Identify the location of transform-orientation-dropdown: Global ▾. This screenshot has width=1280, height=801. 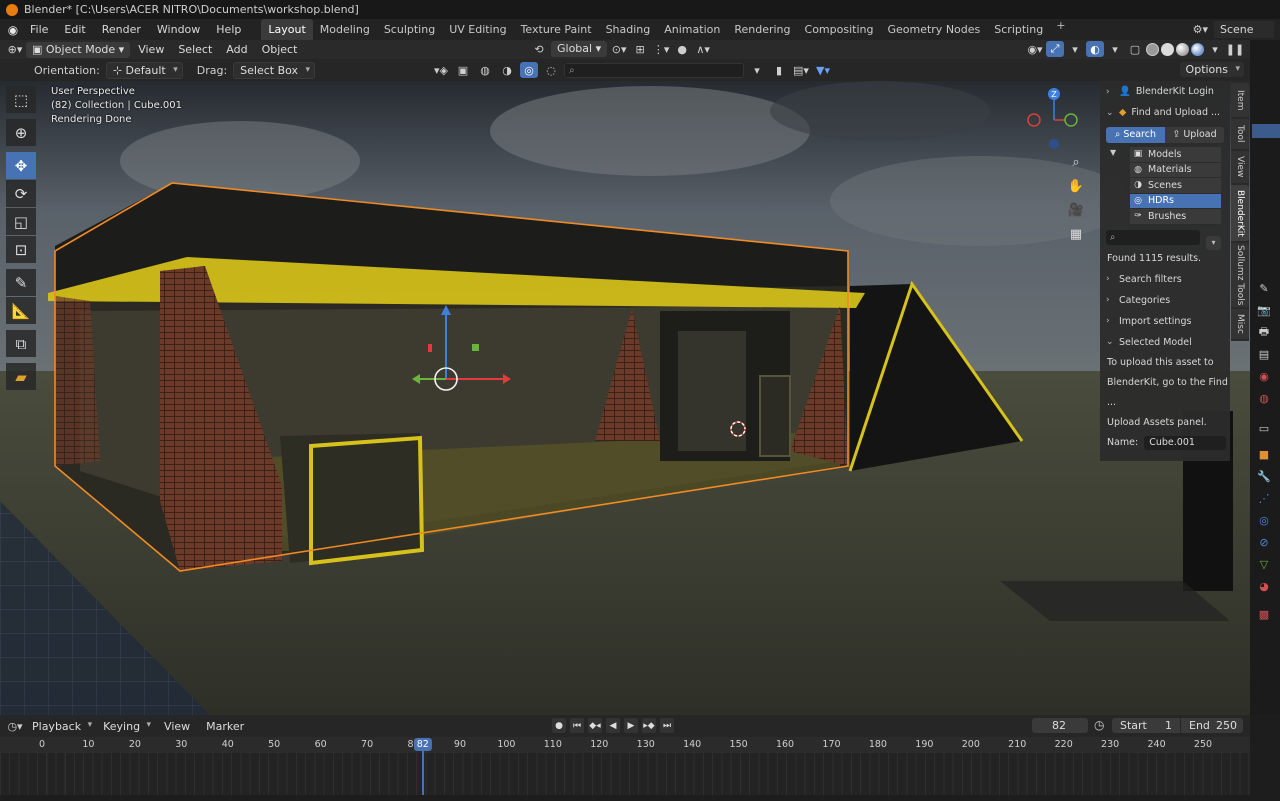
(579, 49).